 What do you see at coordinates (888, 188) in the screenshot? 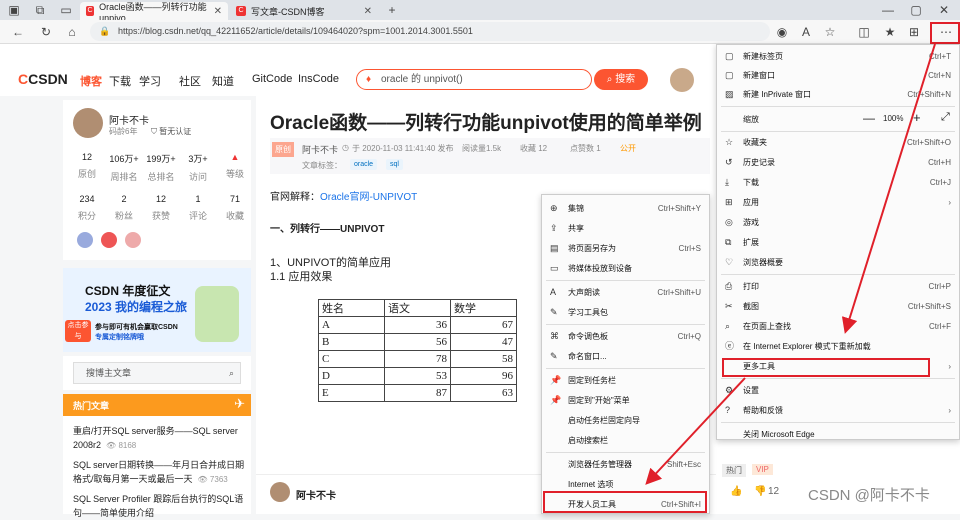
I see `arrow-to-more-tools` at bounding box center [888, 188].